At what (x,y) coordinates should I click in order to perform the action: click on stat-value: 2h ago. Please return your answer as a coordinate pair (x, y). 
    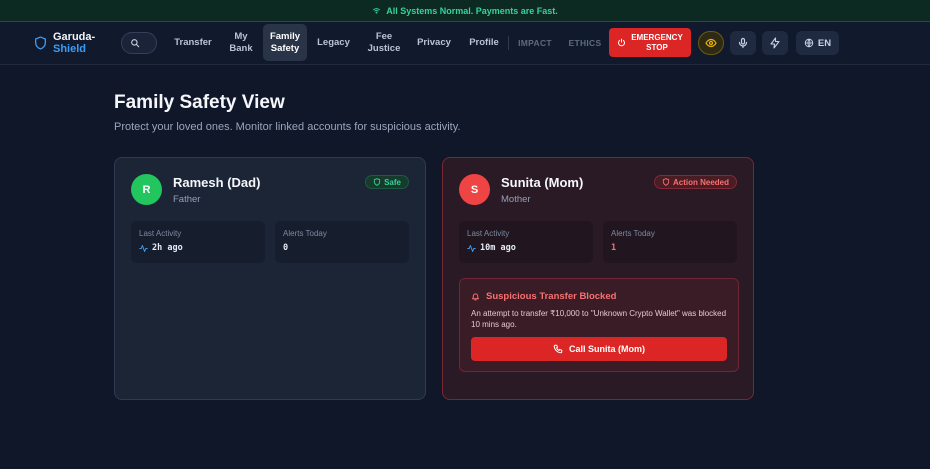
    Looking at the image, I should click on (167, 248).